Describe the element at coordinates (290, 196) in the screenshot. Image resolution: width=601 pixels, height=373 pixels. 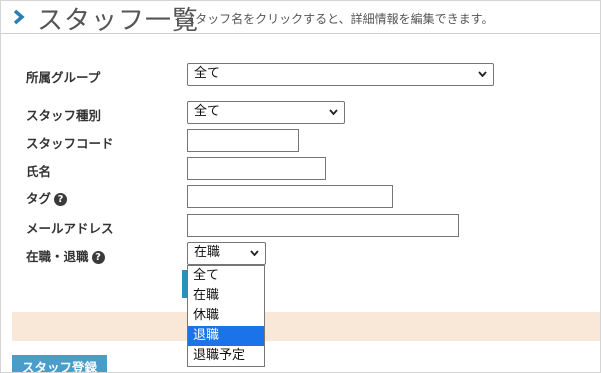
I see `tag-input` at that location.